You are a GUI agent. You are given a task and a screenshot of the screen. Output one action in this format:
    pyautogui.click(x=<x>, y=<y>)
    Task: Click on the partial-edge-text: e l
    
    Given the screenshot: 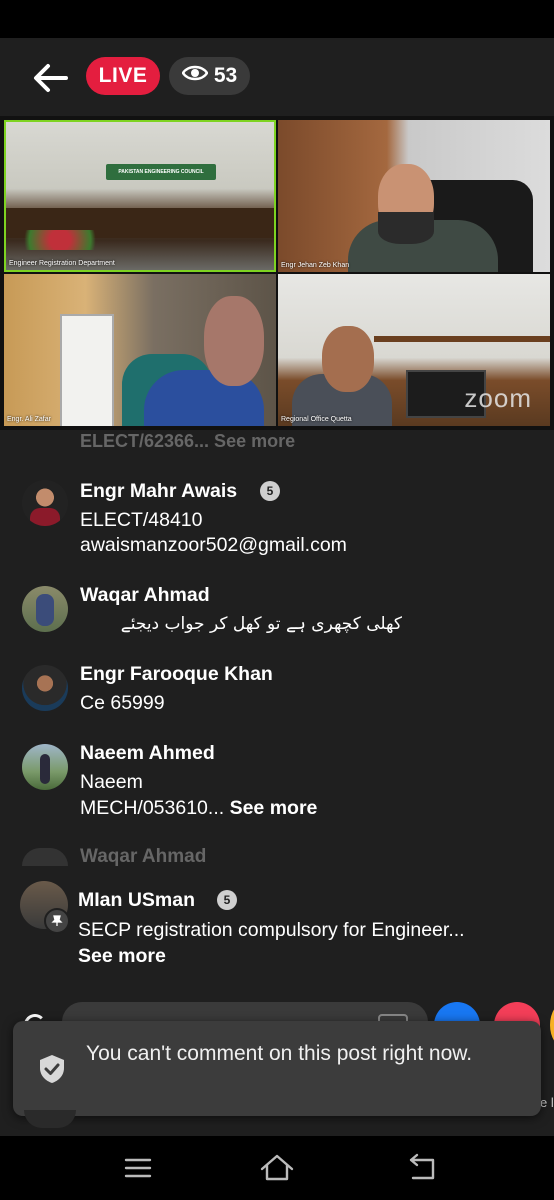 What is the action you would take?
    pyautogui.click(x=547, y=1102)
    